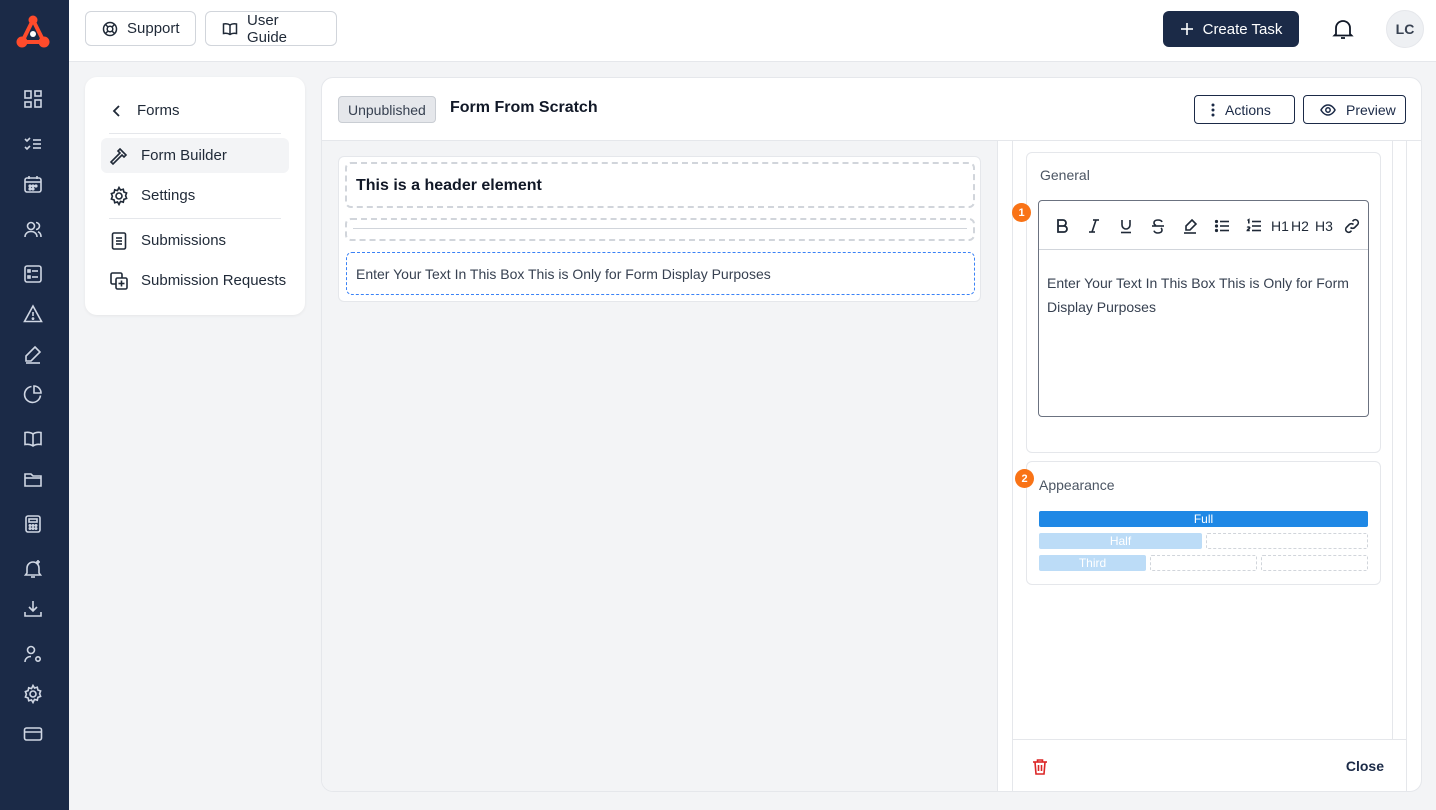  What do you see at coordinates (168, 195) in the screenshot?
I see `nav-item-label: Settings` at bounding box center [168, 195].